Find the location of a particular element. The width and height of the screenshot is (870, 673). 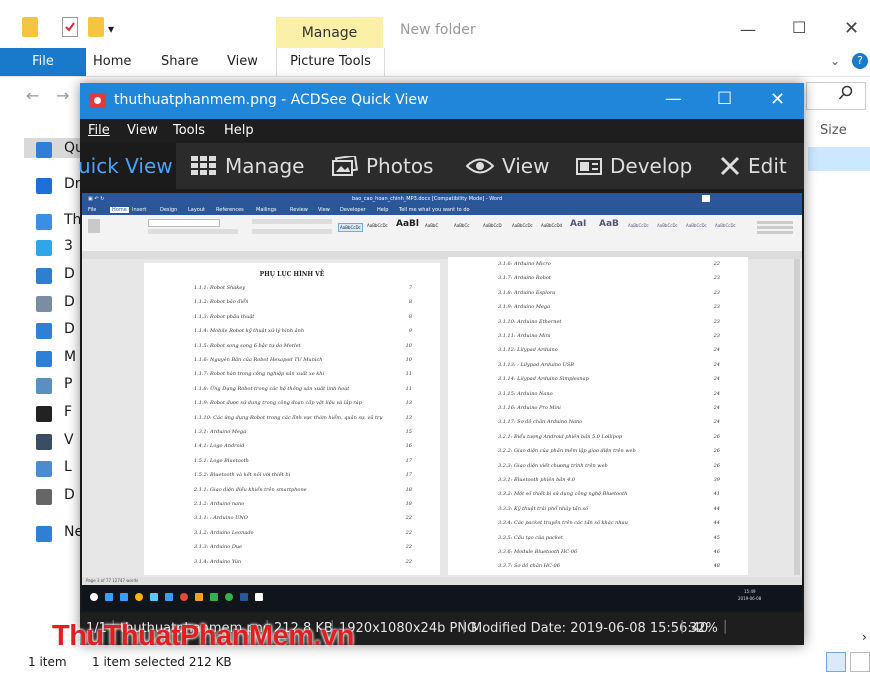

help-icon: ? is located at coordinates (860, 61).